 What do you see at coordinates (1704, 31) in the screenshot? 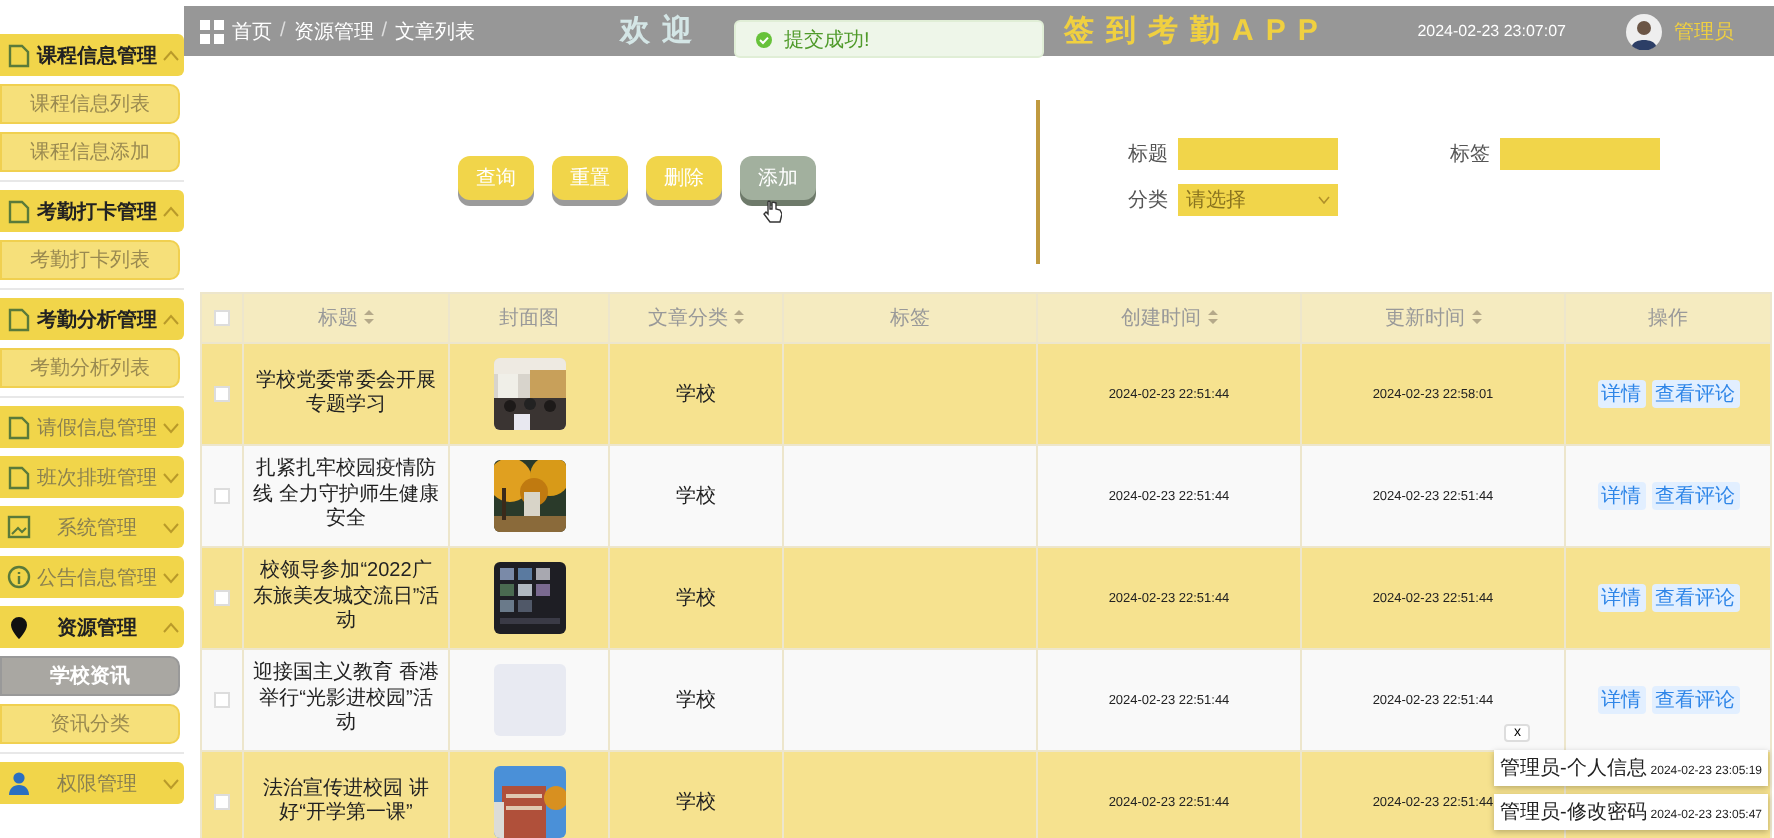
I see `user-name: 管理员` at bounding box center [1704, 31].